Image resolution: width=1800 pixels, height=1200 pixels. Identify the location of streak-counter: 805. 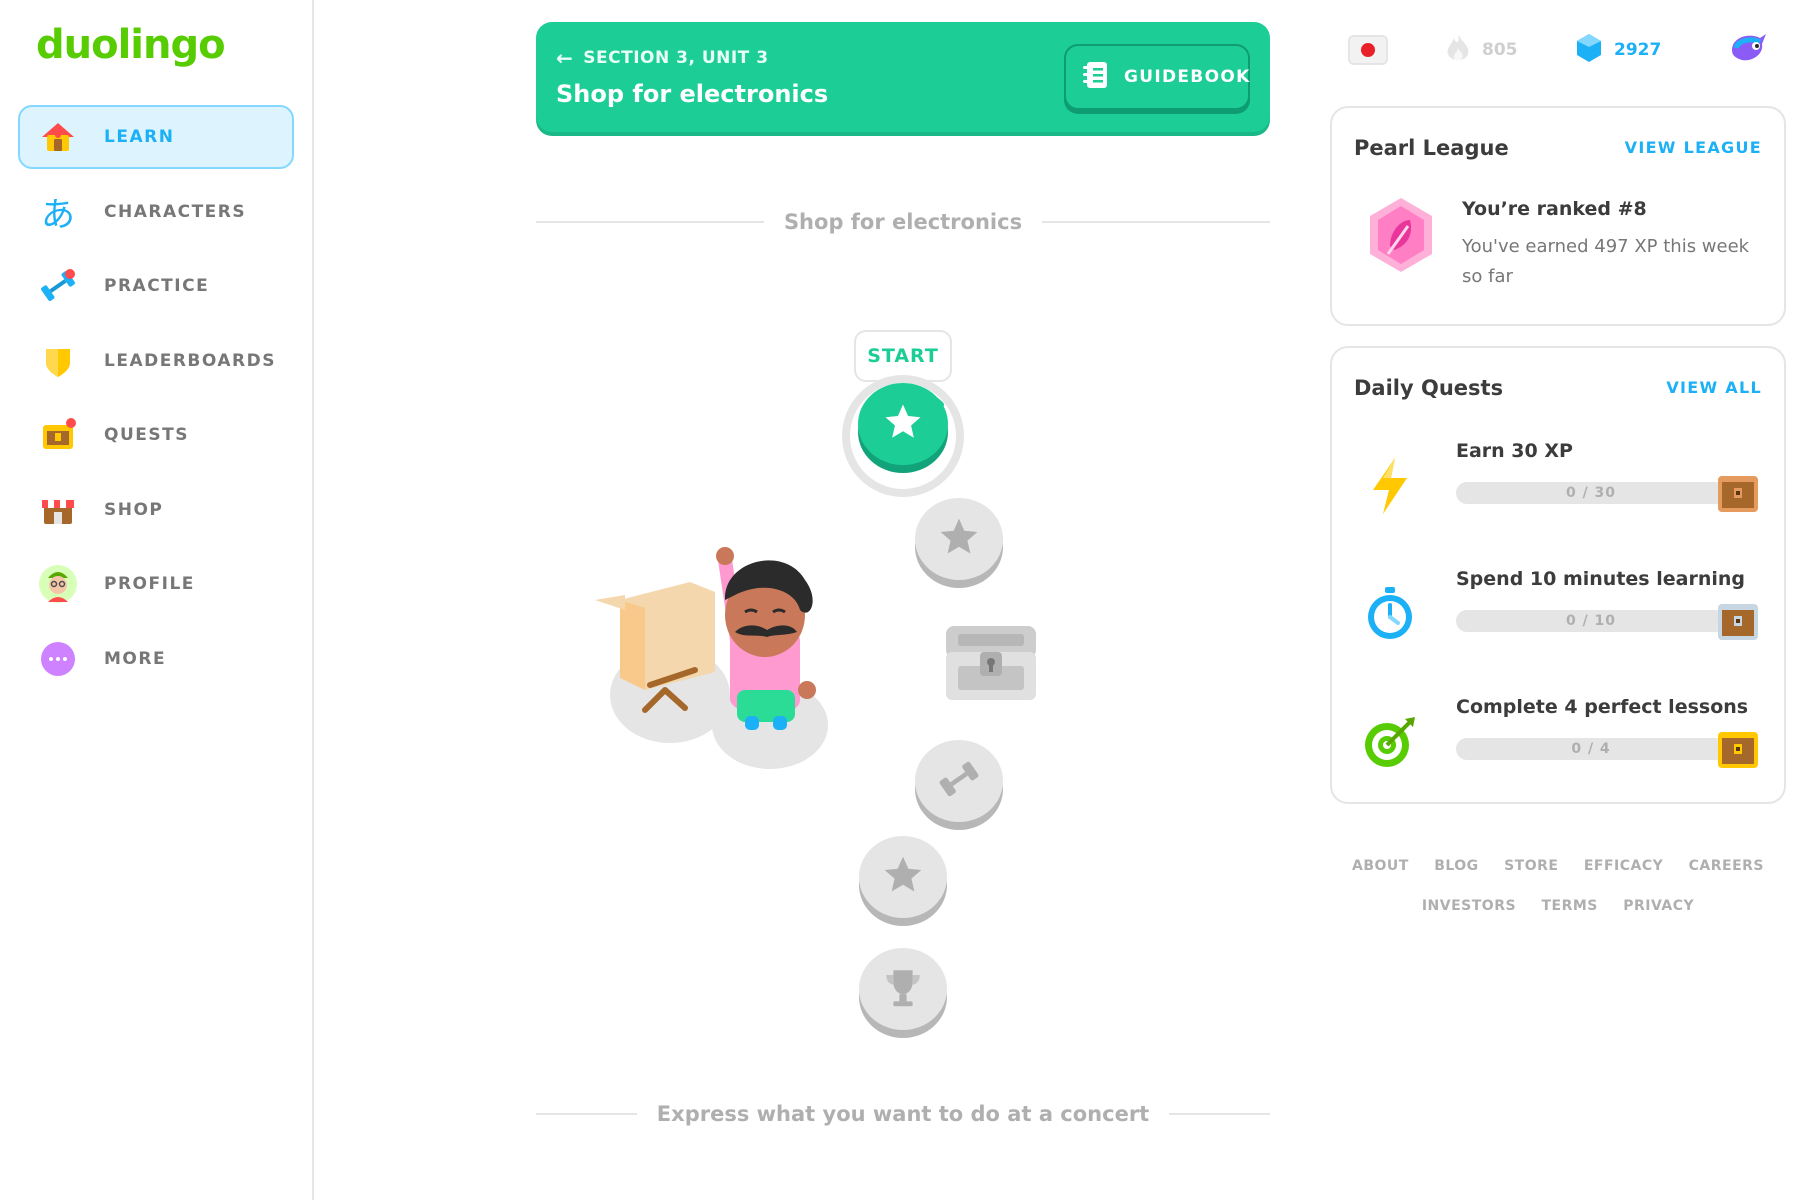
(1481, 50).